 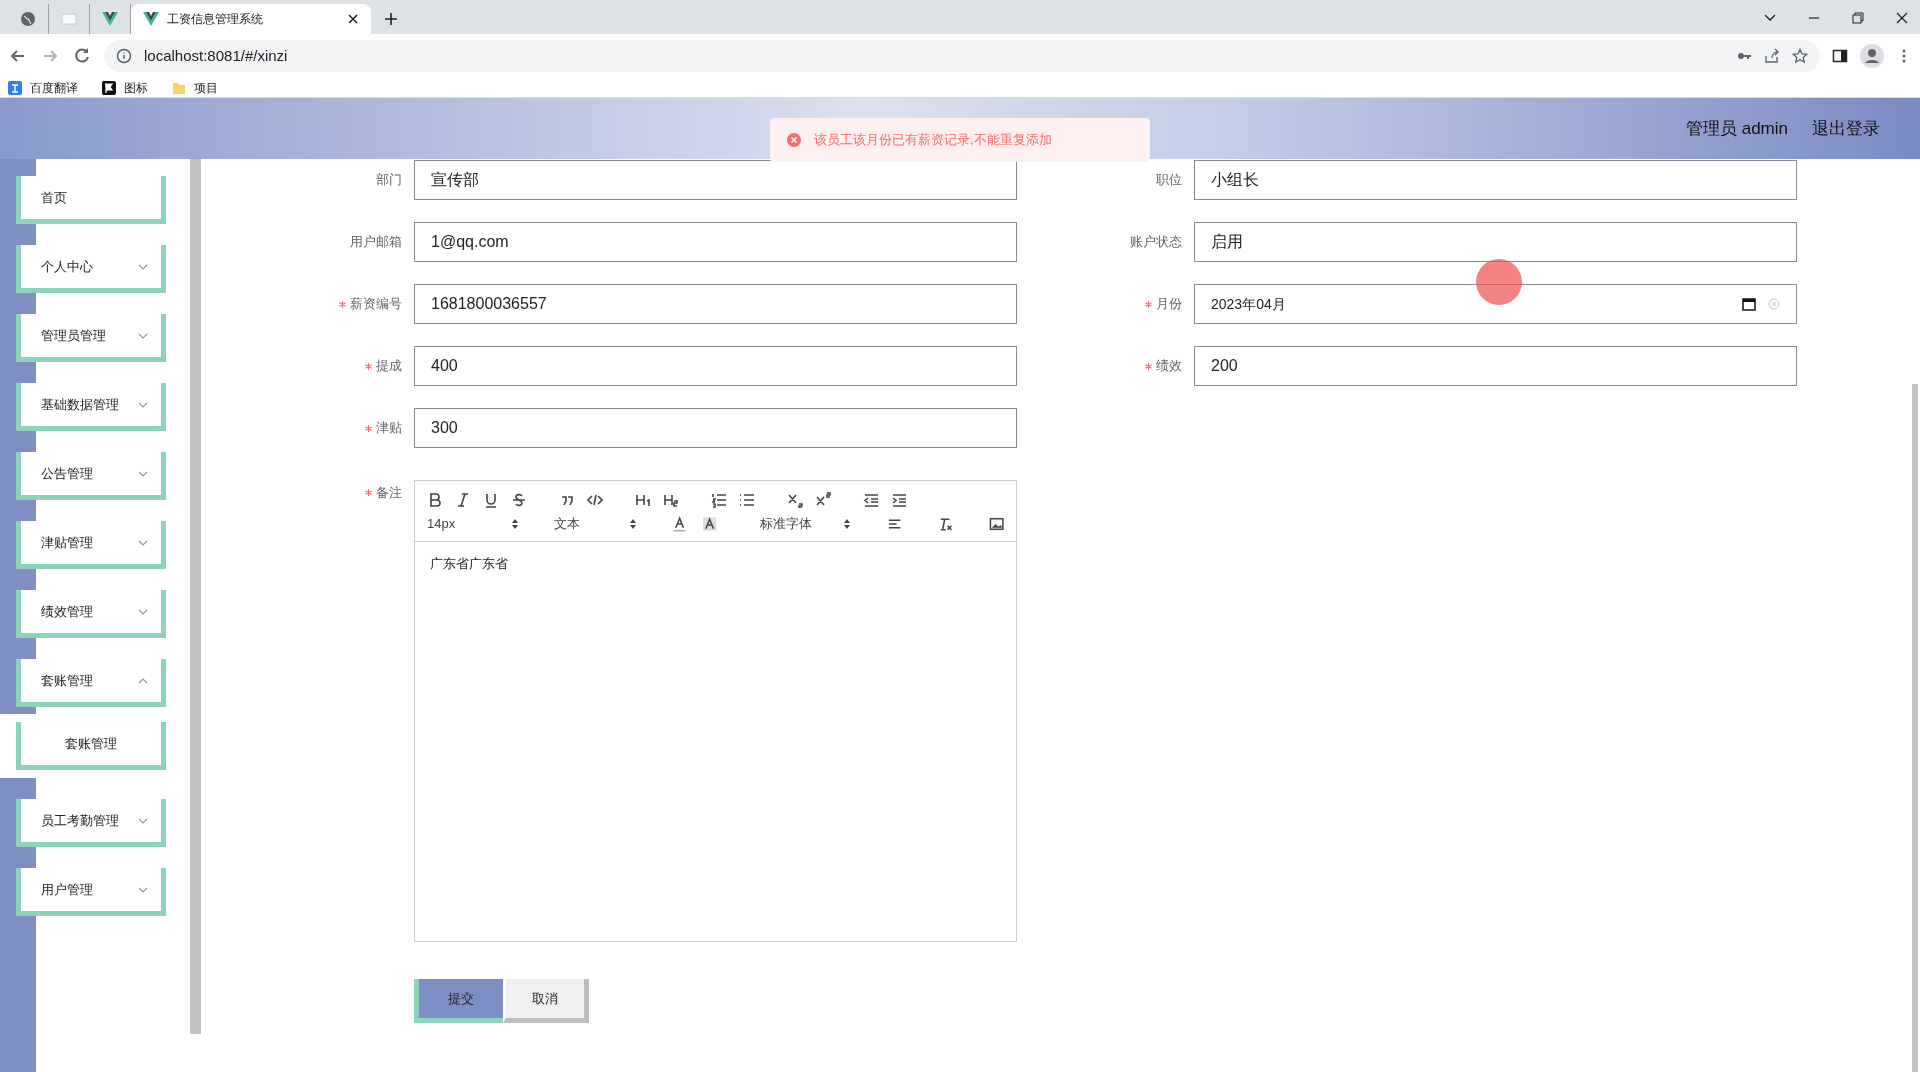 What do you see at coordinates (91, 476) in the screenshot?
I see `sidebar-item: 公告管理` at bounding box center [91, 476].